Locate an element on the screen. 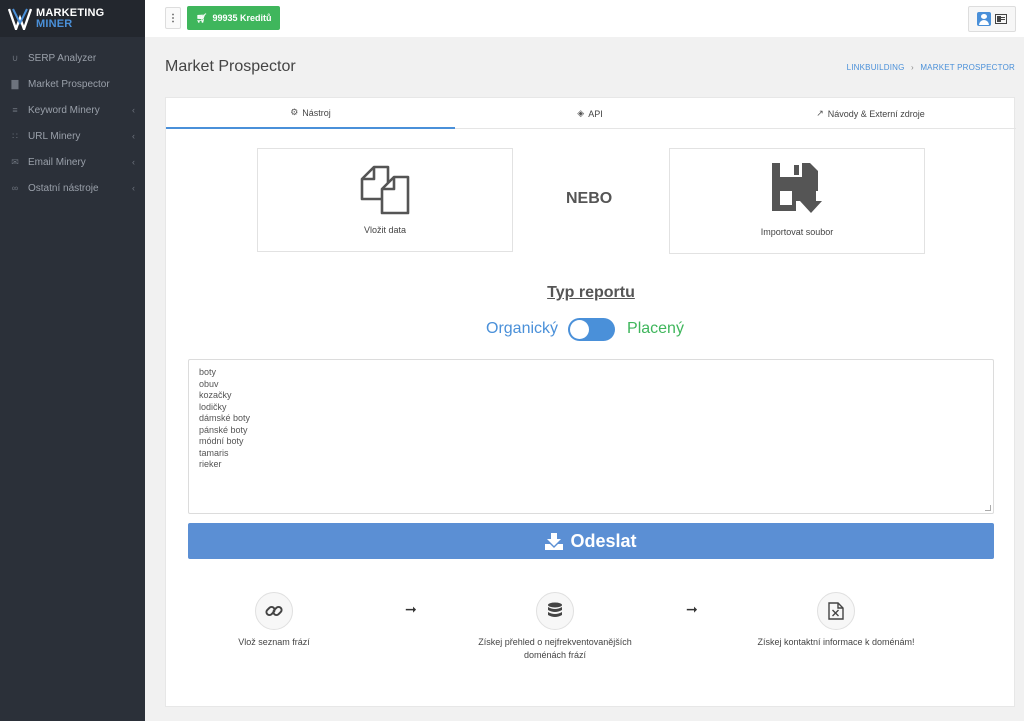 The width and height of the screenshot is (1024, 721). breadcrumb: LINKBUILDING › MARKET PROSPECTOR is located at coordinates (931, 67).